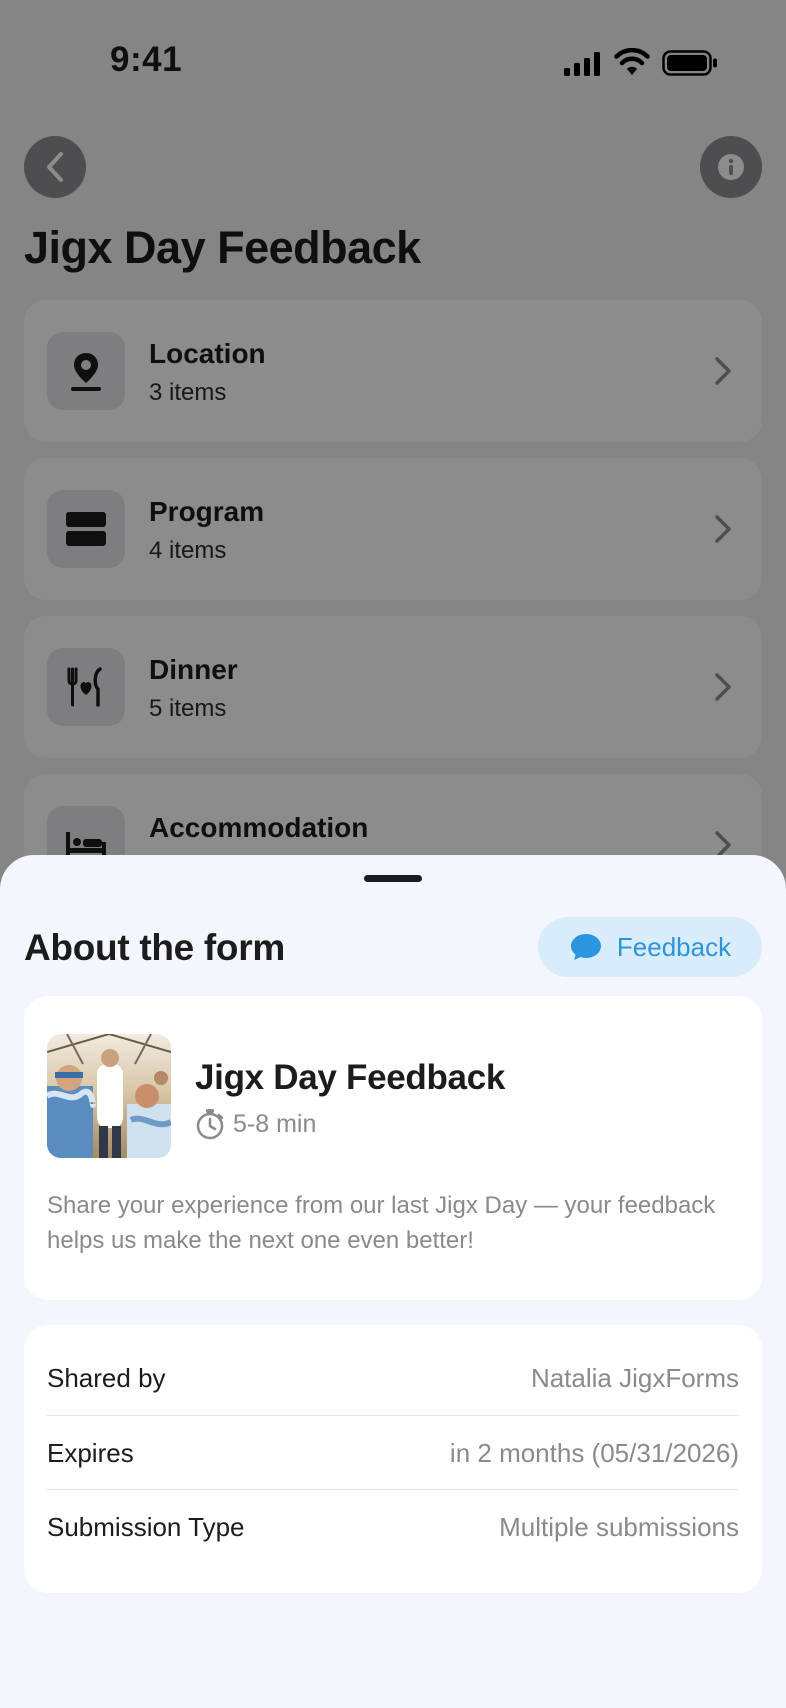 The height and width of the screenshot is (1708, 786). Describe the element at coordinates (674, 946) in the screenshot. I see `feedback-button-label: Feedback` at that location.